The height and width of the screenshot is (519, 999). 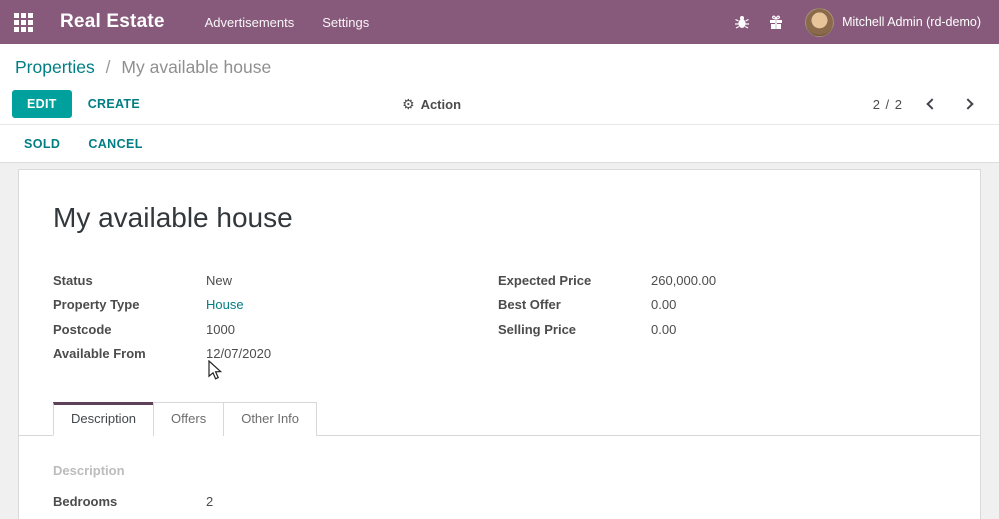 I want to click on field-label: Property Type, so click(x=96, y=305).